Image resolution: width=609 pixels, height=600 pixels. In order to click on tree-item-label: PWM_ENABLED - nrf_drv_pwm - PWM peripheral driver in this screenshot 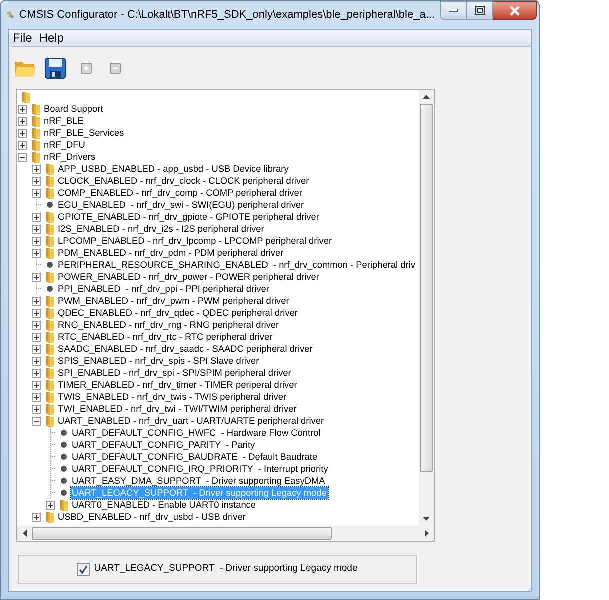, I will do `click(173, 301)`.